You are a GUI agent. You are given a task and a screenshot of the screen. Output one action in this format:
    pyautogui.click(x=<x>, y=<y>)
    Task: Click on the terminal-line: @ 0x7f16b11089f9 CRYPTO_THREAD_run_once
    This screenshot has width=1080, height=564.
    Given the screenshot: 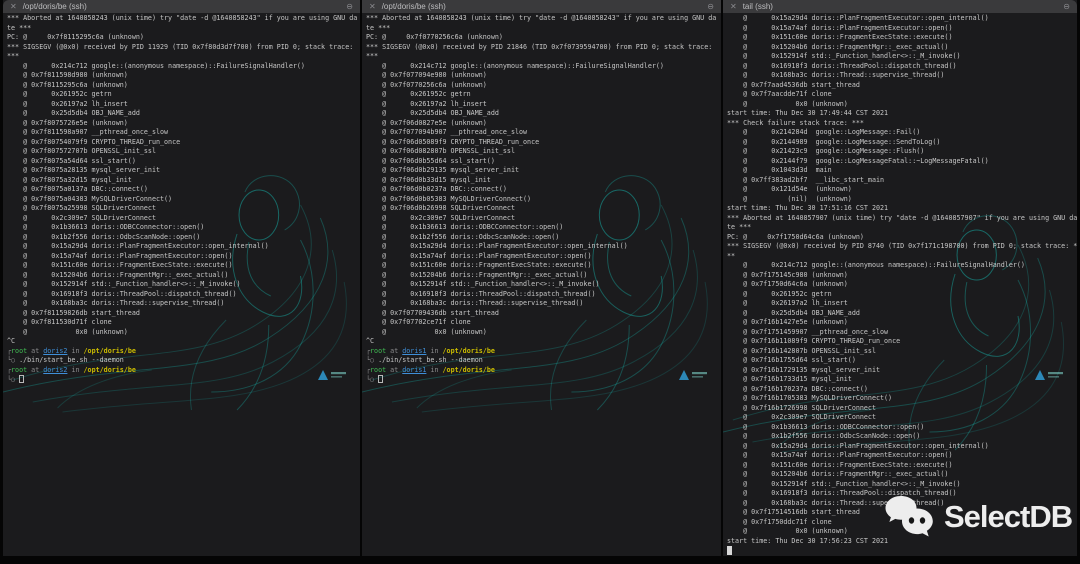 What is the action you would take?
    pyautogui.click(x=814, y=341)
    